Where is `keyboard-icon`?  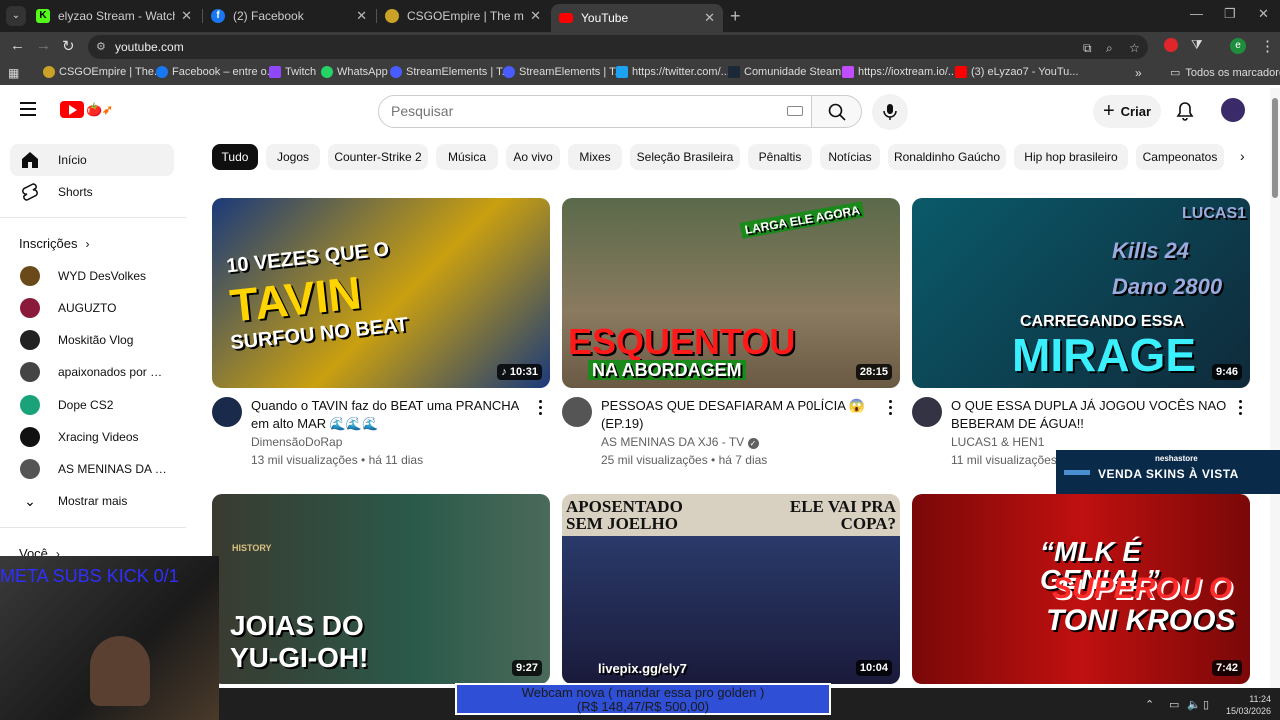 keyboard-icon is located at coordinates (795, 111).